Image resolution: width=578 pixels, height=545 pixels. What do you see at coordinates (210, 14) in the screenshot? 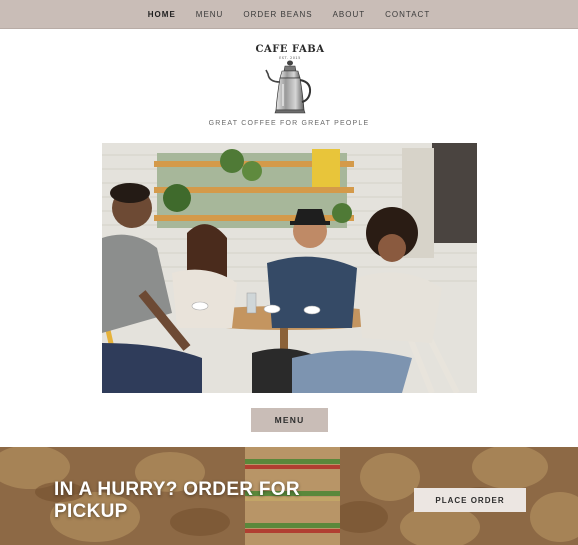
I see `nav-item-menu: MENU` at bounding box center [210, 14].